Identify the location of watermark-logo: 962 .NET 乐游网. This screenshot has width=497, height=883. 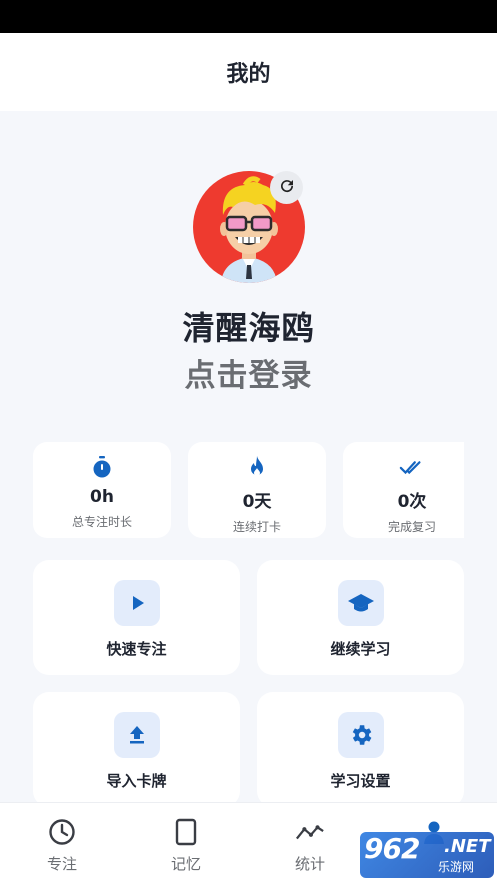
(427, 855).